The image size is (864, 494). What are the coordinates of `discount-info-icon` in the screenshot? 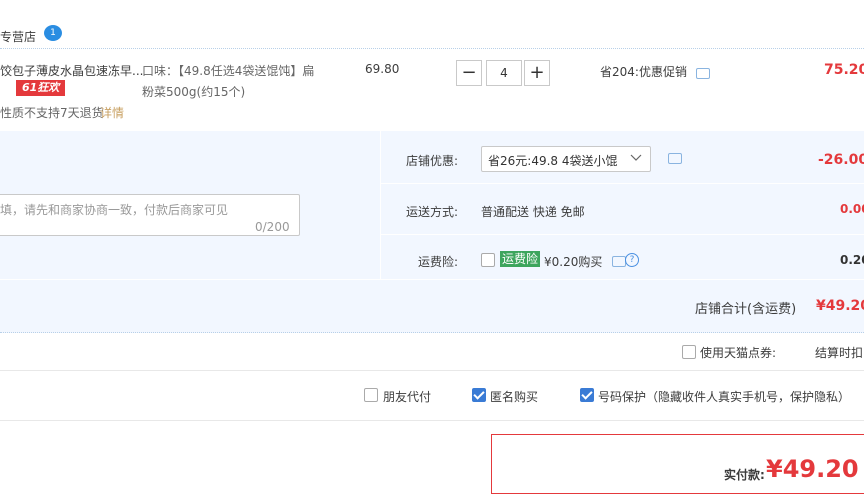 It's located at (703, 73).